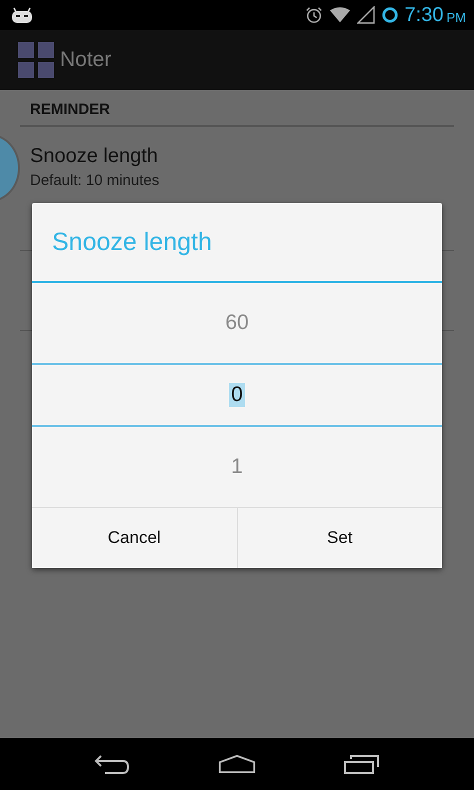 The width and height of the screenshot is (474, 790). What do you see at coordinates (313, 15) in the screenshot?
I see `alarm-icon` at bounding box center [313, 15].